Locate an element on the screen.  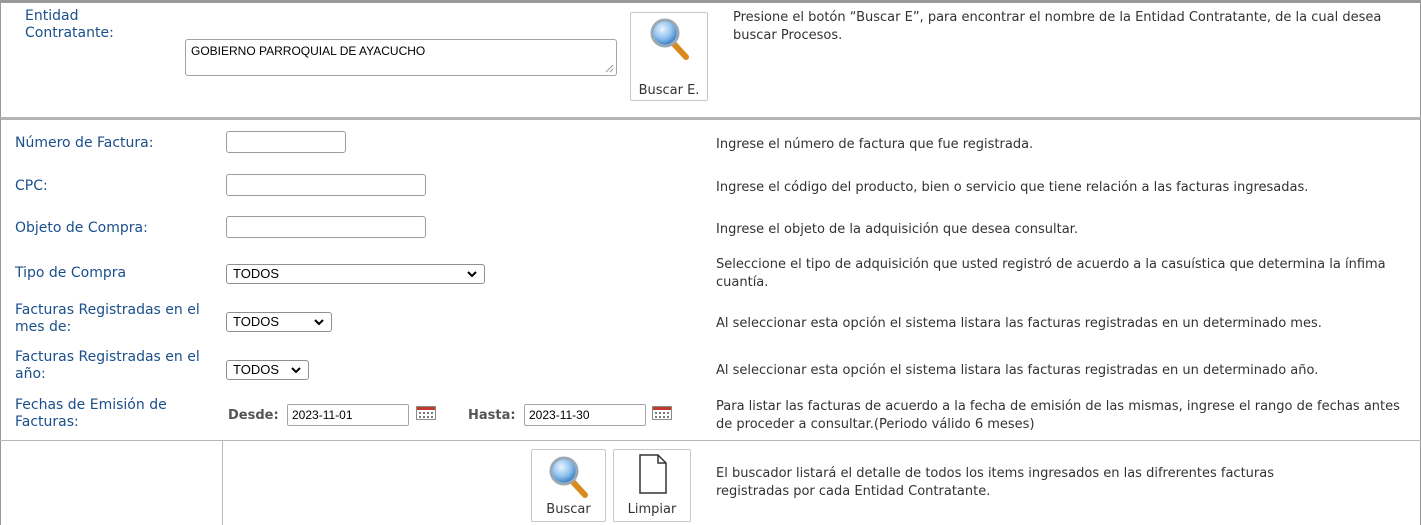
buscar-button: Buscar is located at coordinates (568, 485).